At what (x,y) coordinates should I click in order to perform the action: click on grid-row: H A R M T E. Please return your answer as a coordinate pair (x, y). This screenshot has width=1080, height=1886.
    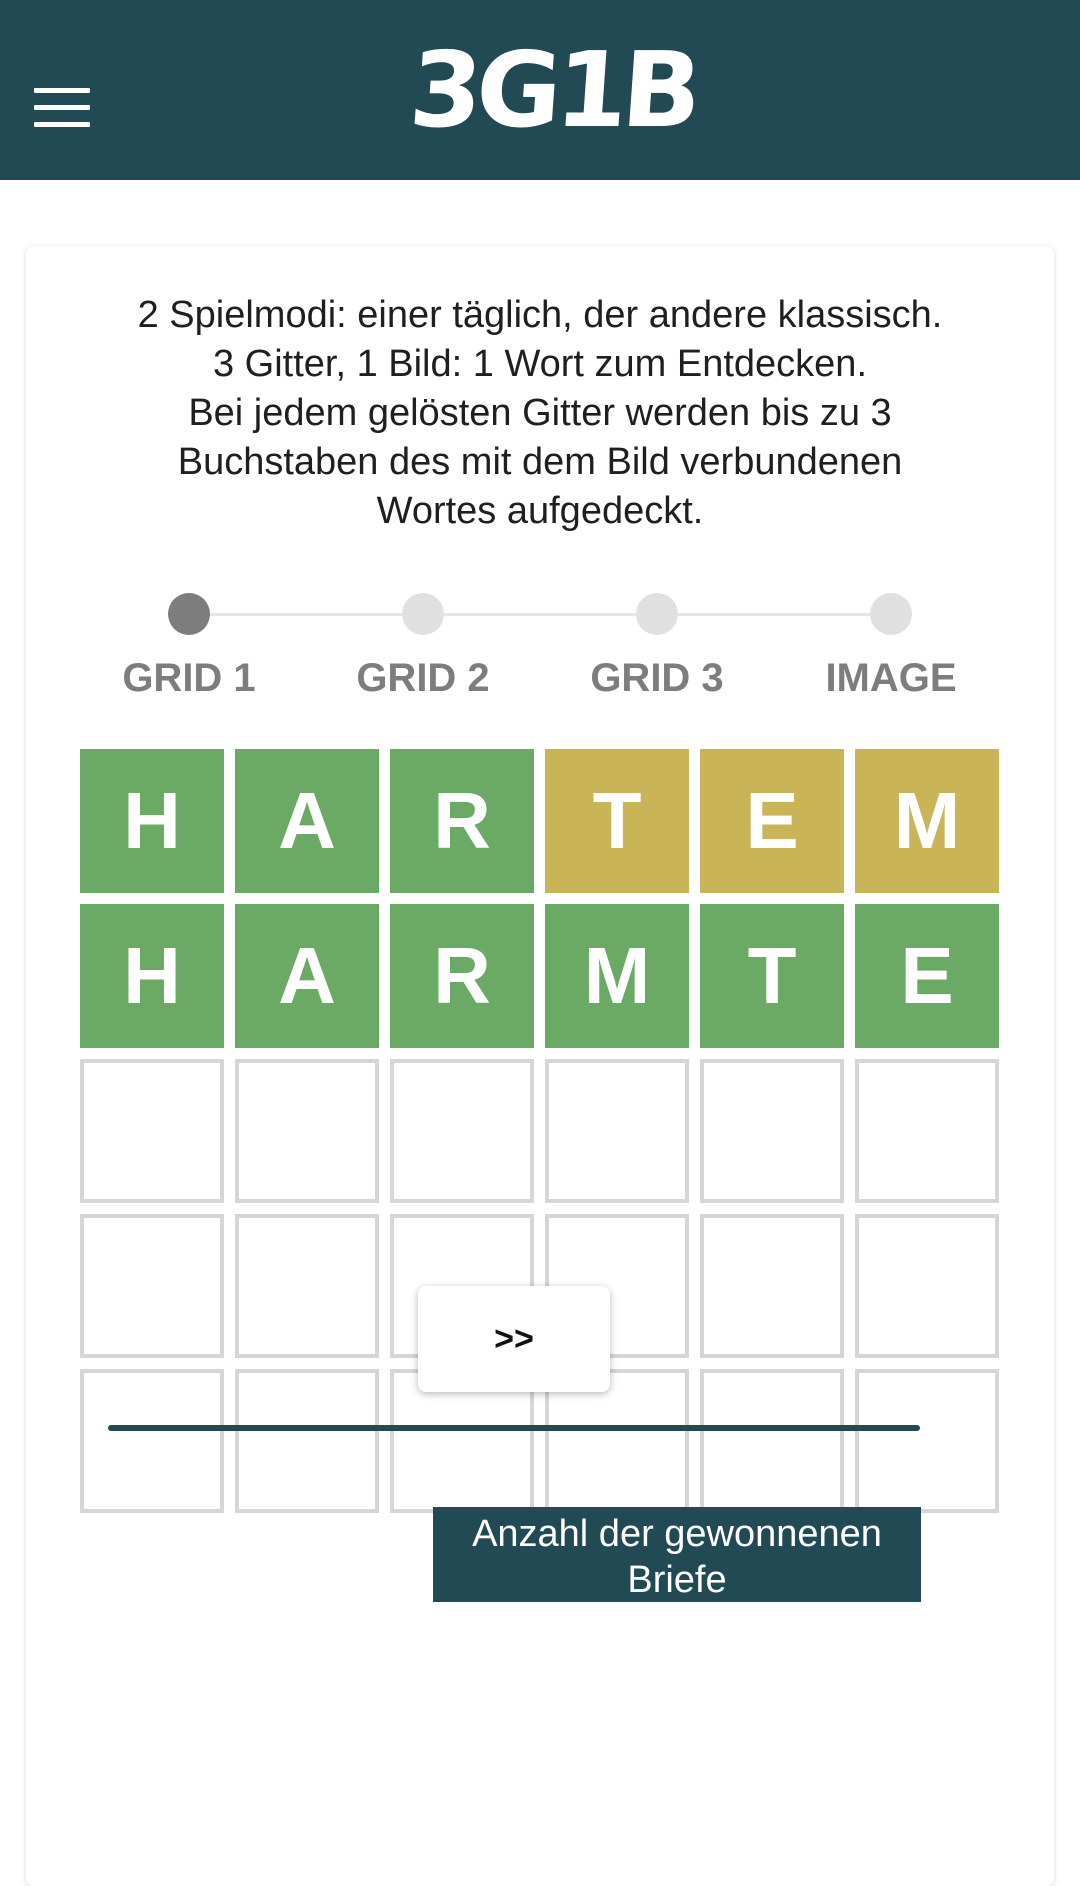
    Looking at the image, I should click on (540, 976).